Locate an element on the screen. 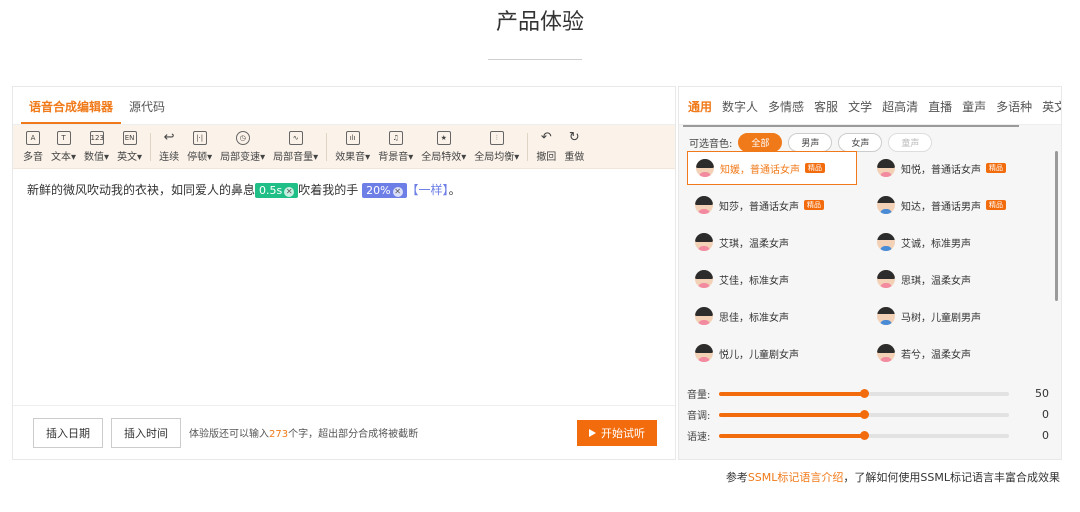  start-listening-button: 开始试听 is located at coordinates (617, 433).